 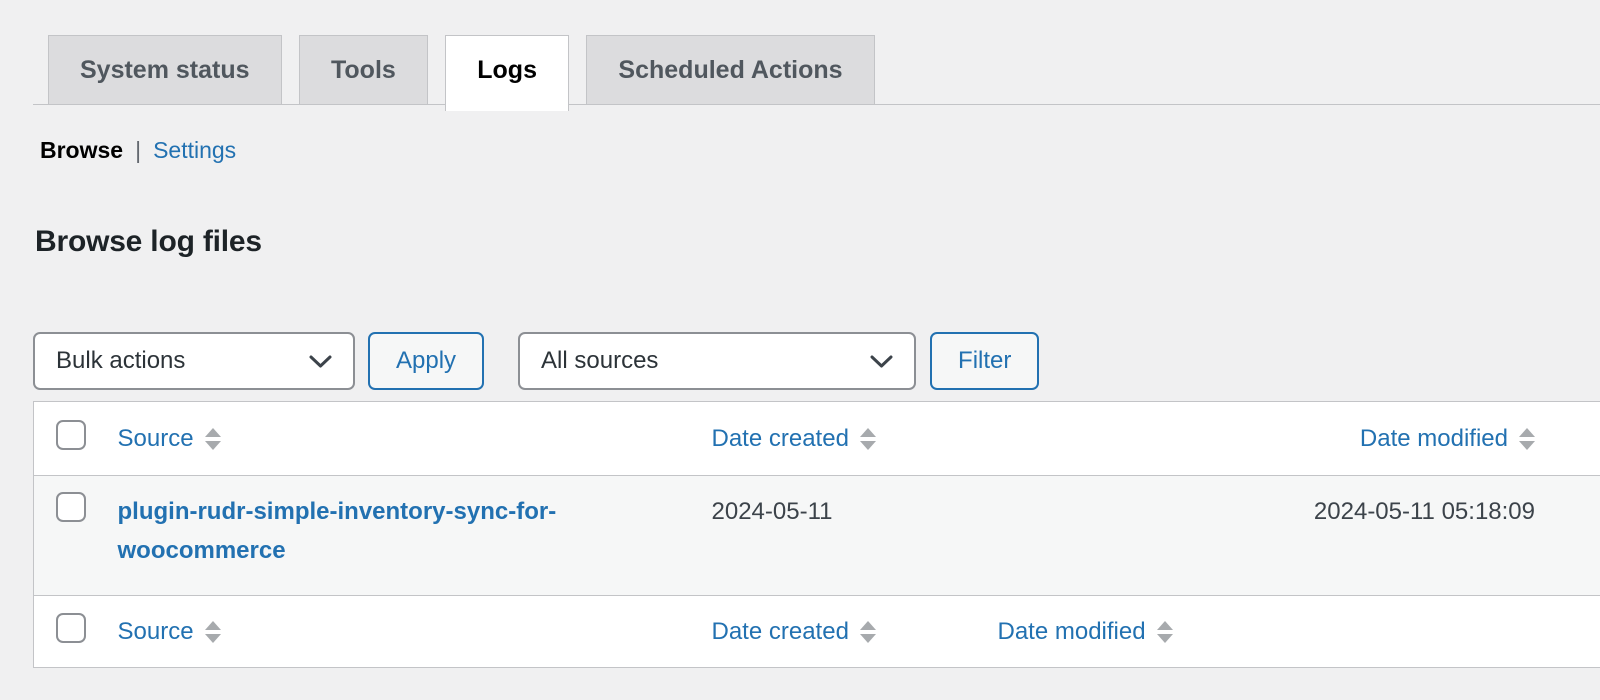 I want to click on tab-scheduled-actions: Scheduled Actions, so click(x=730, y=69).